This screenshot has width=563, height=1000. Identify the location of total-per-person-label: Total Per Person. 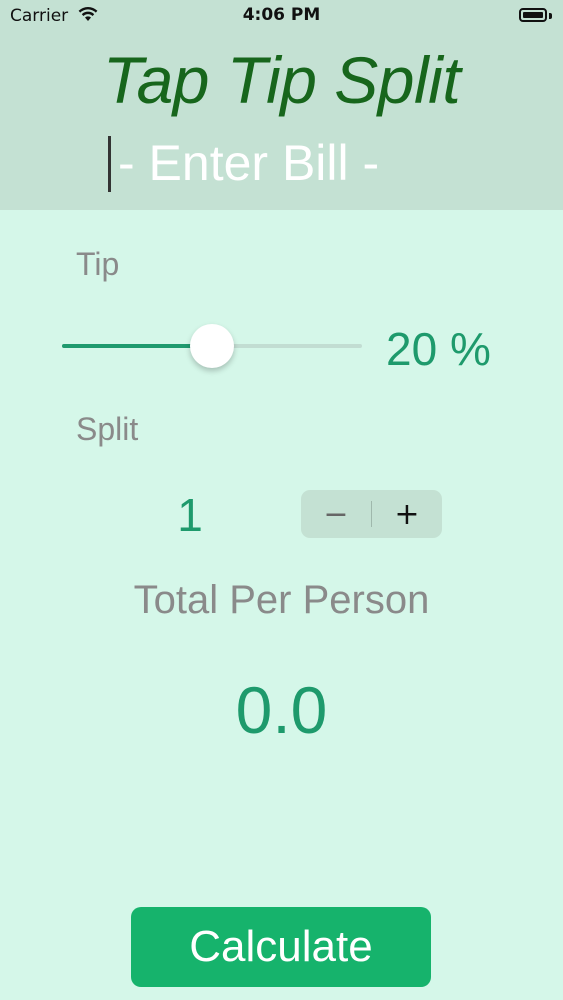
(281, 600).